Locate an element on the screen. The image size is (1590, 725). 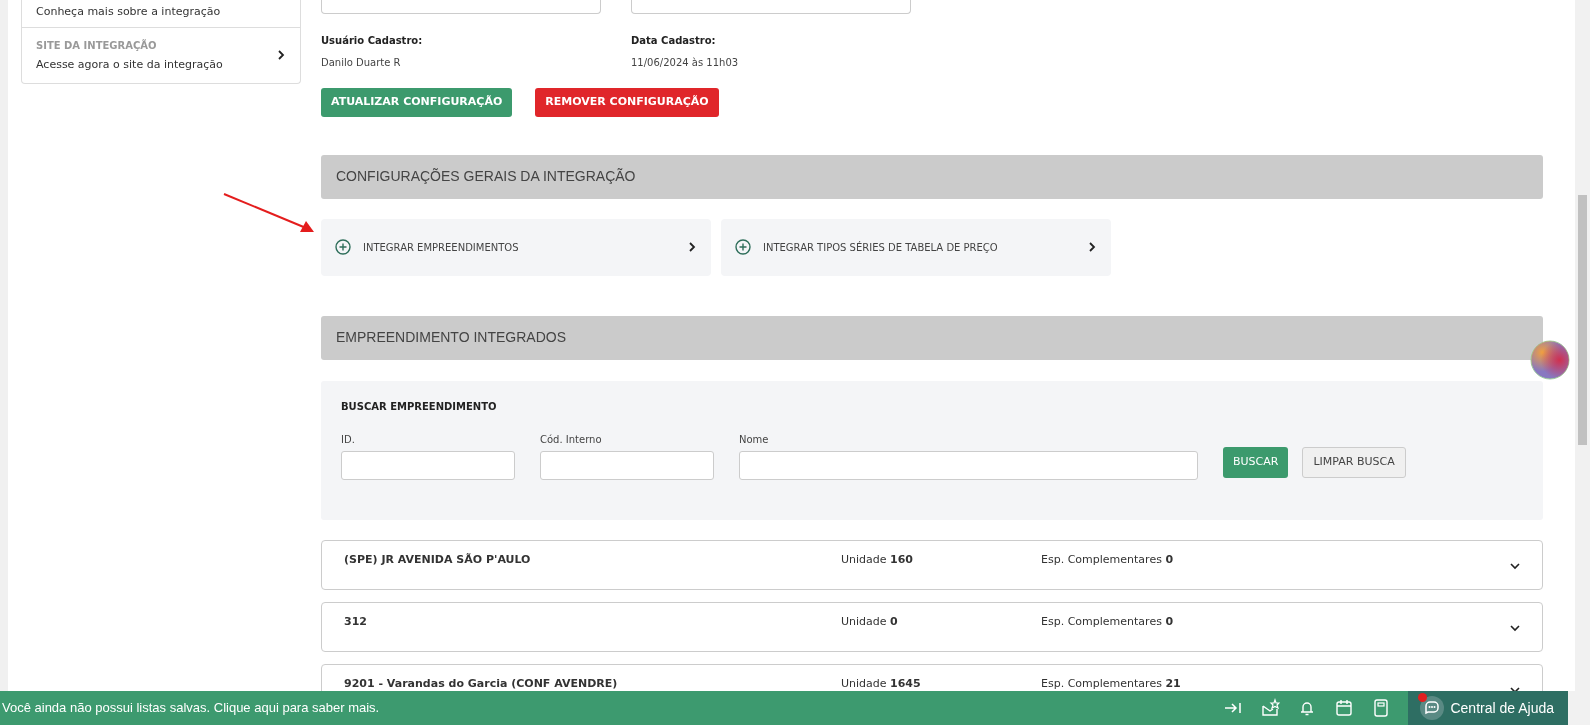
extras-count: 21 is located at coordinates (1173, 683).